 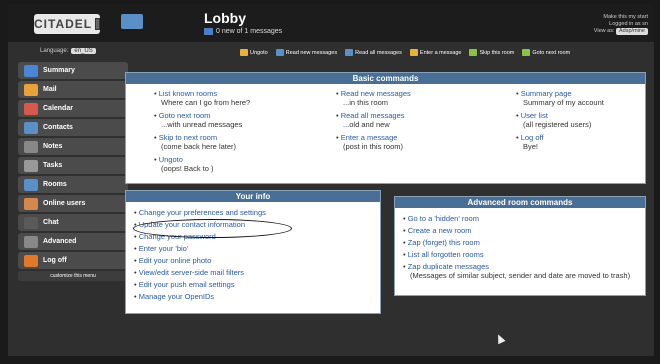 I want to click on sidebar-item-label: Online users, so click(x=64, y=203).